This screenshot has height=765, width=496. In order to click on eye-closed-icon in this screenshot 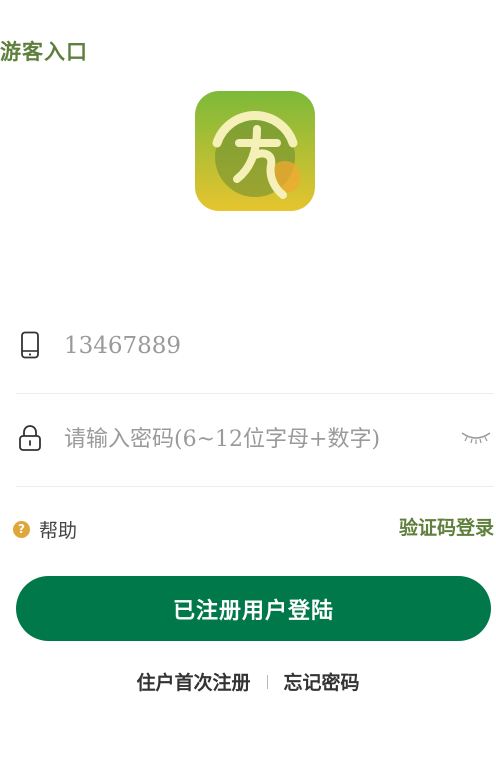, I will do `click(476, 437)`.